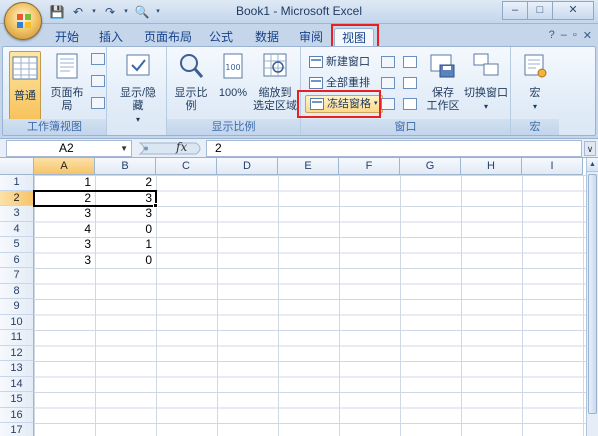  Describe the element at coordinates (410, 83) in the screenshot. I see `synchronous-scrolling-icon` at that location.